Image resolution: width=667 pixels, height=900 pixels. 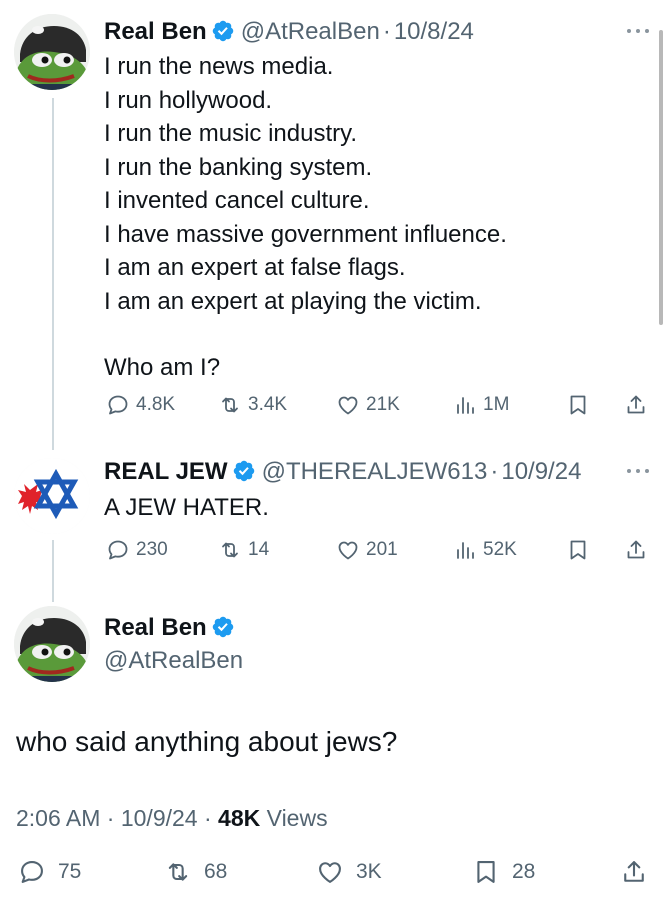 What do you see at coordinates (207, 741) in the screenshot?
I see `main-tweet-text: who said anything about jews?` at bounding box center [207, 741].